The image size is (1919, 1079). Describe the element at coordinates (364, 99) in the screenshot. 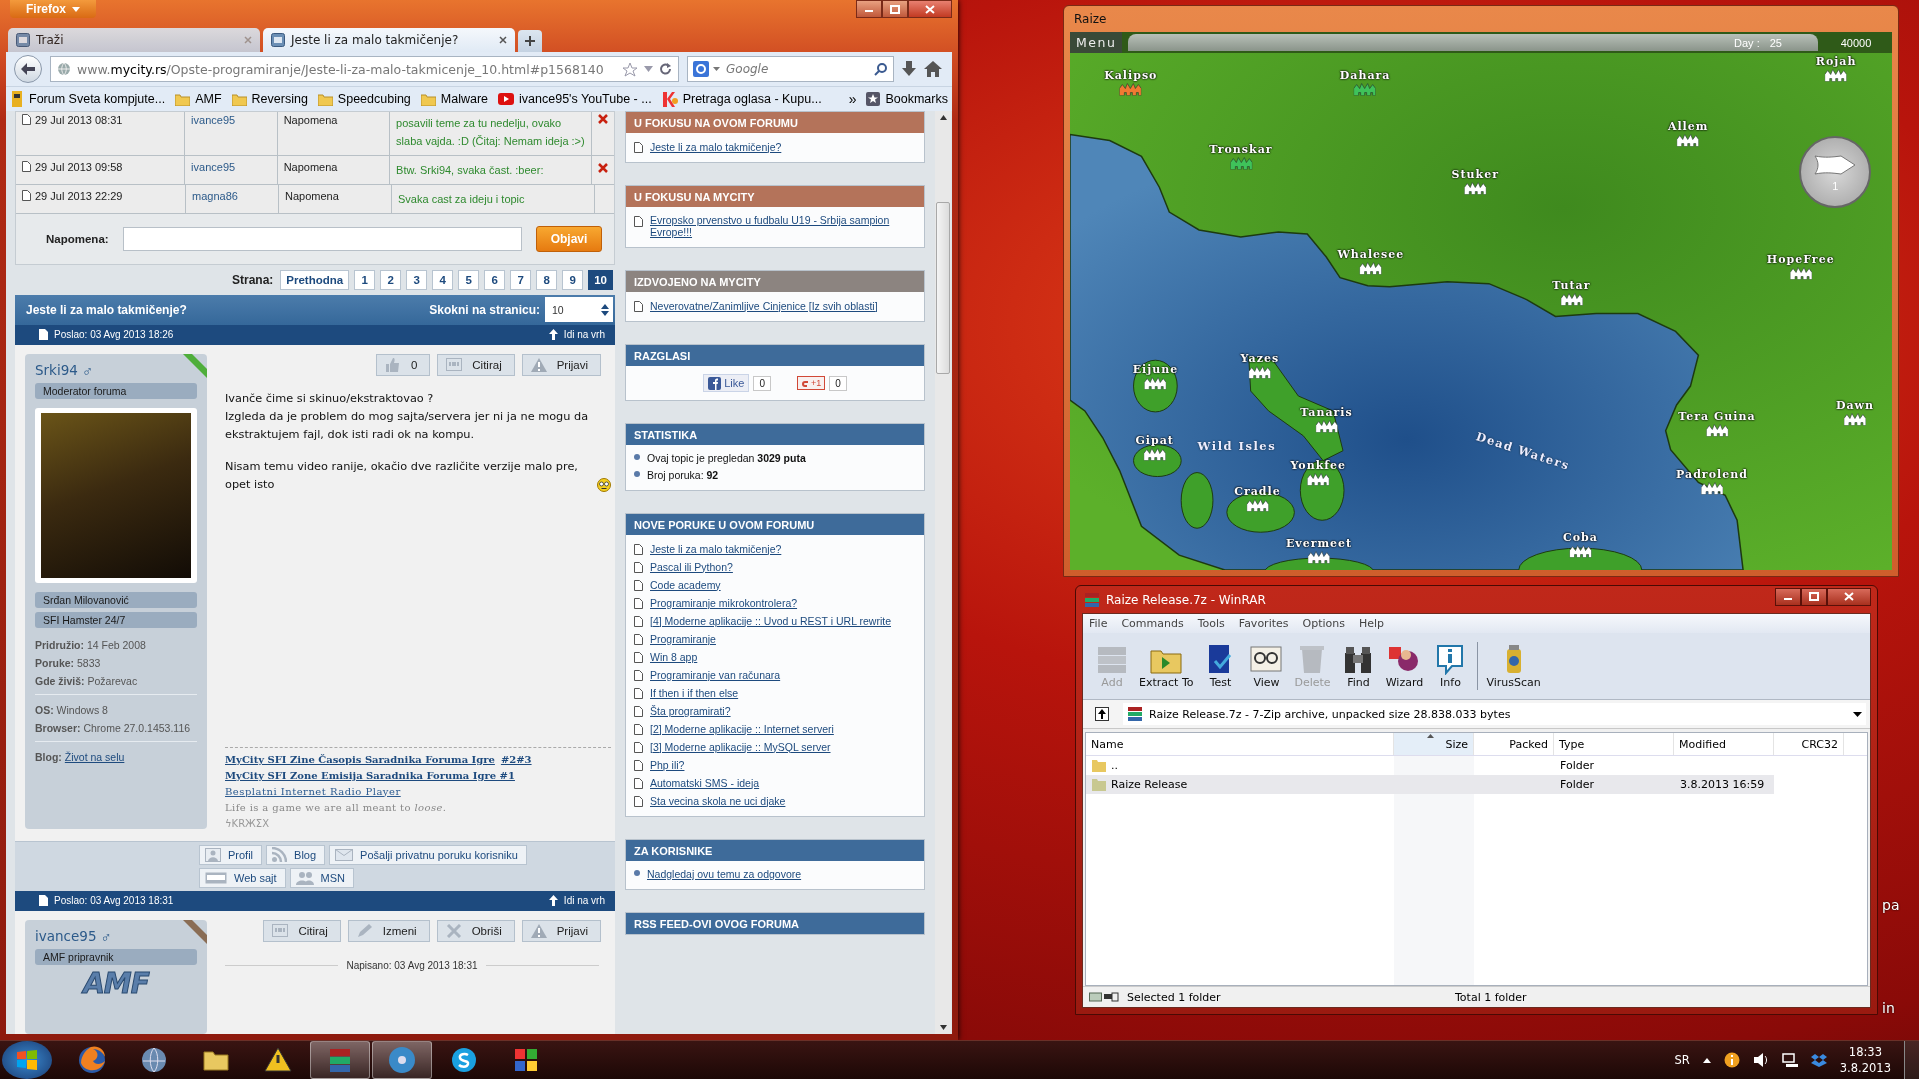

I see `bookmark: Speedcubing` at that location.